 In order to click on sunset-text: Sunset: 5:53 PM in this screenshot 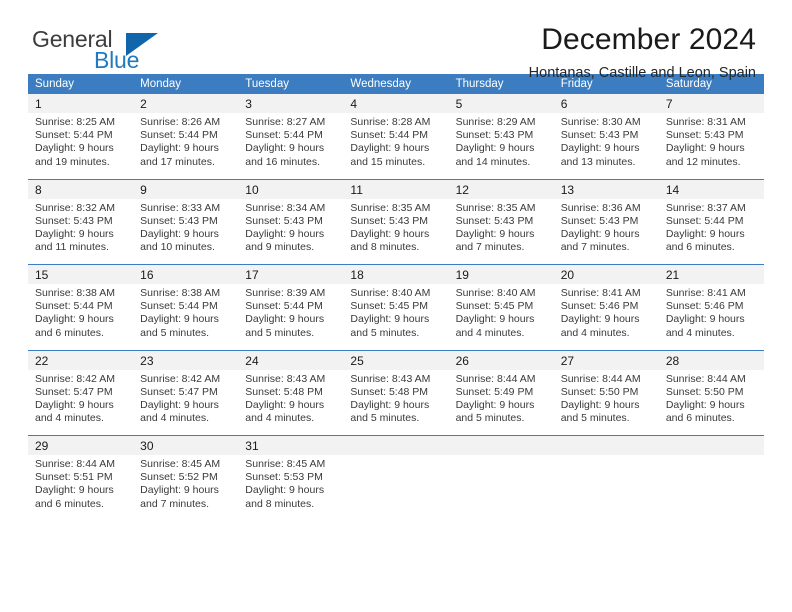, I will do `click(284, 477)`.